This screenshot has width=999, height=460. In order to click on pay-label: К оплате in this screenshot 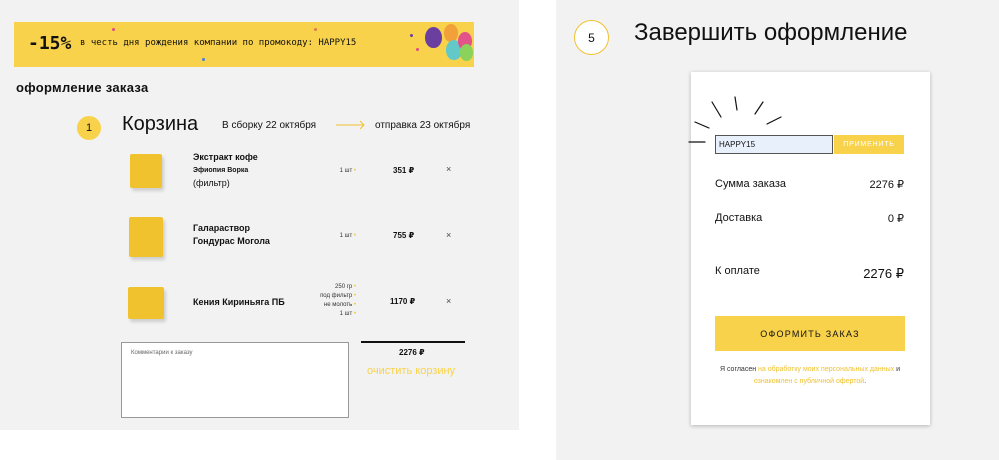, I will do `click(737, 271)`.